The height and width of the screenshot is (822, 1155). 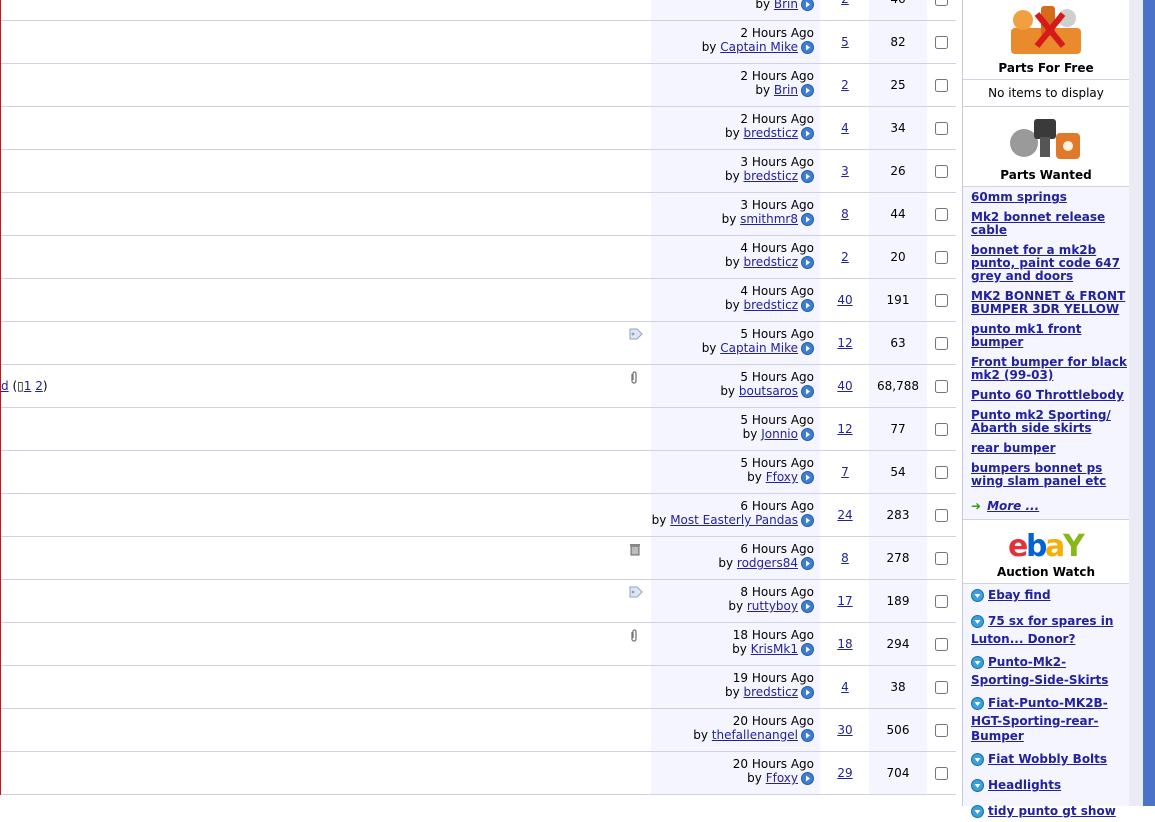 What do you see at coordinates (1026, 335) in the screenshot?
I see `parts-wanted-link: punto mk1 front bumper` at bounding box center [1026, 335].